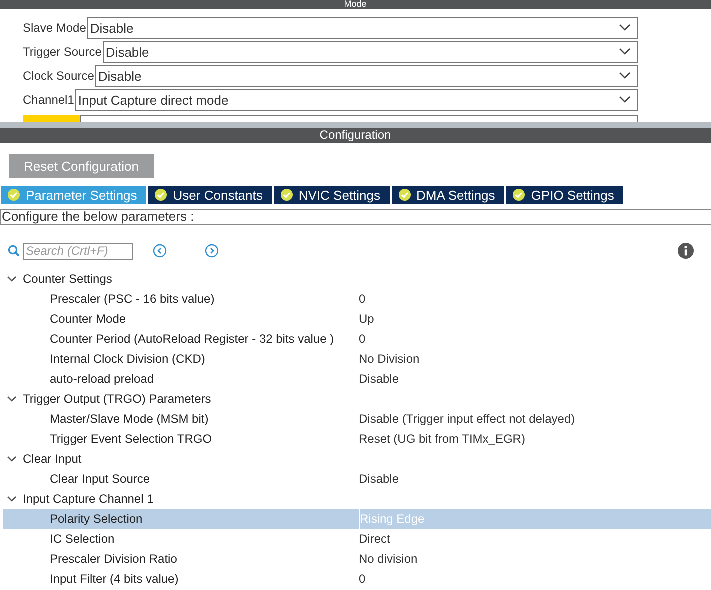  What do you see at coordinates (82, 539) in the screenshot?
I see `parameter-label: IC Selection` at bounding box center [82, 539].